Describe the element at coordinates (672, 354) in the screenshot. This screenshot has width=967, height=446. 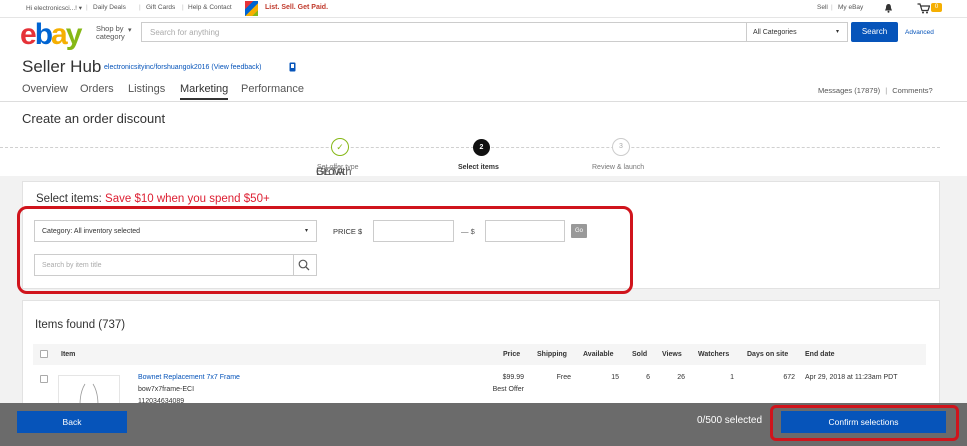
I see `column-header-views: Views` at that location.